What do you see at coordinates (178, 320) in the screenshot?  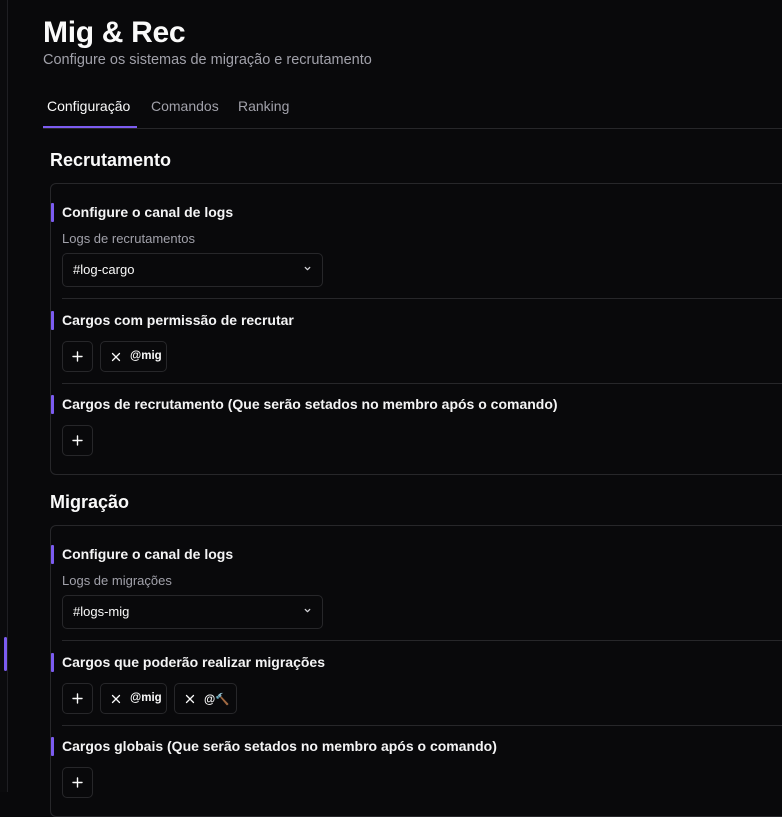 I see `rec-permission-roles-label: Cargos com permissão de recrutar` at bounding box center [178, 320].